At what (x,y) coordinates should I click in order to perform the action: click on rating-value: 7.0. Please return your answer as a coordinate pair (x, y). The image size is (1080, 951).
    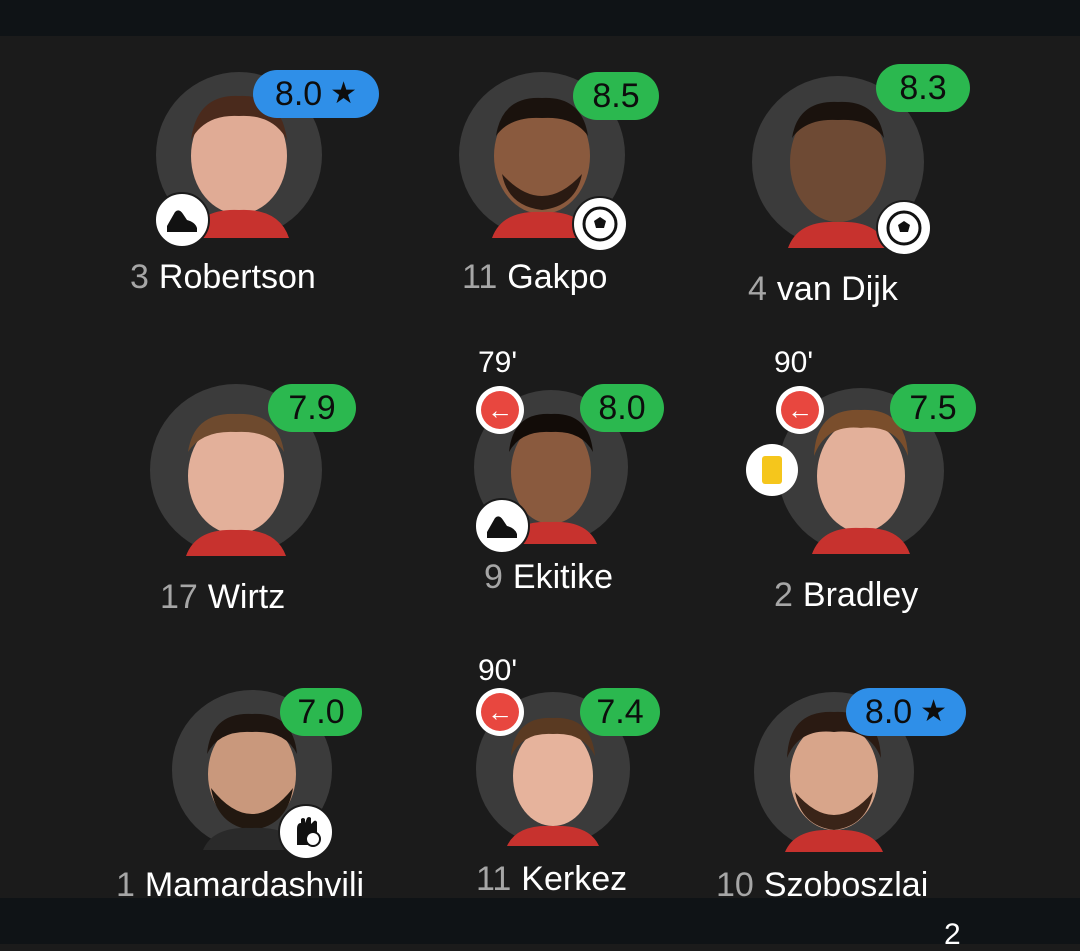
    Looking at the image, I should click on (321, 712).